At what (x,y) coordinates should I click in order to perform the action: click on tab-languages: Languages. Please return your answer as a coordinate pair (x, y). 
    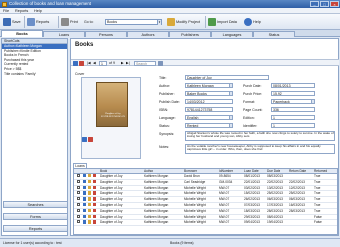
    Looking at the image, I should click on (232, 34).